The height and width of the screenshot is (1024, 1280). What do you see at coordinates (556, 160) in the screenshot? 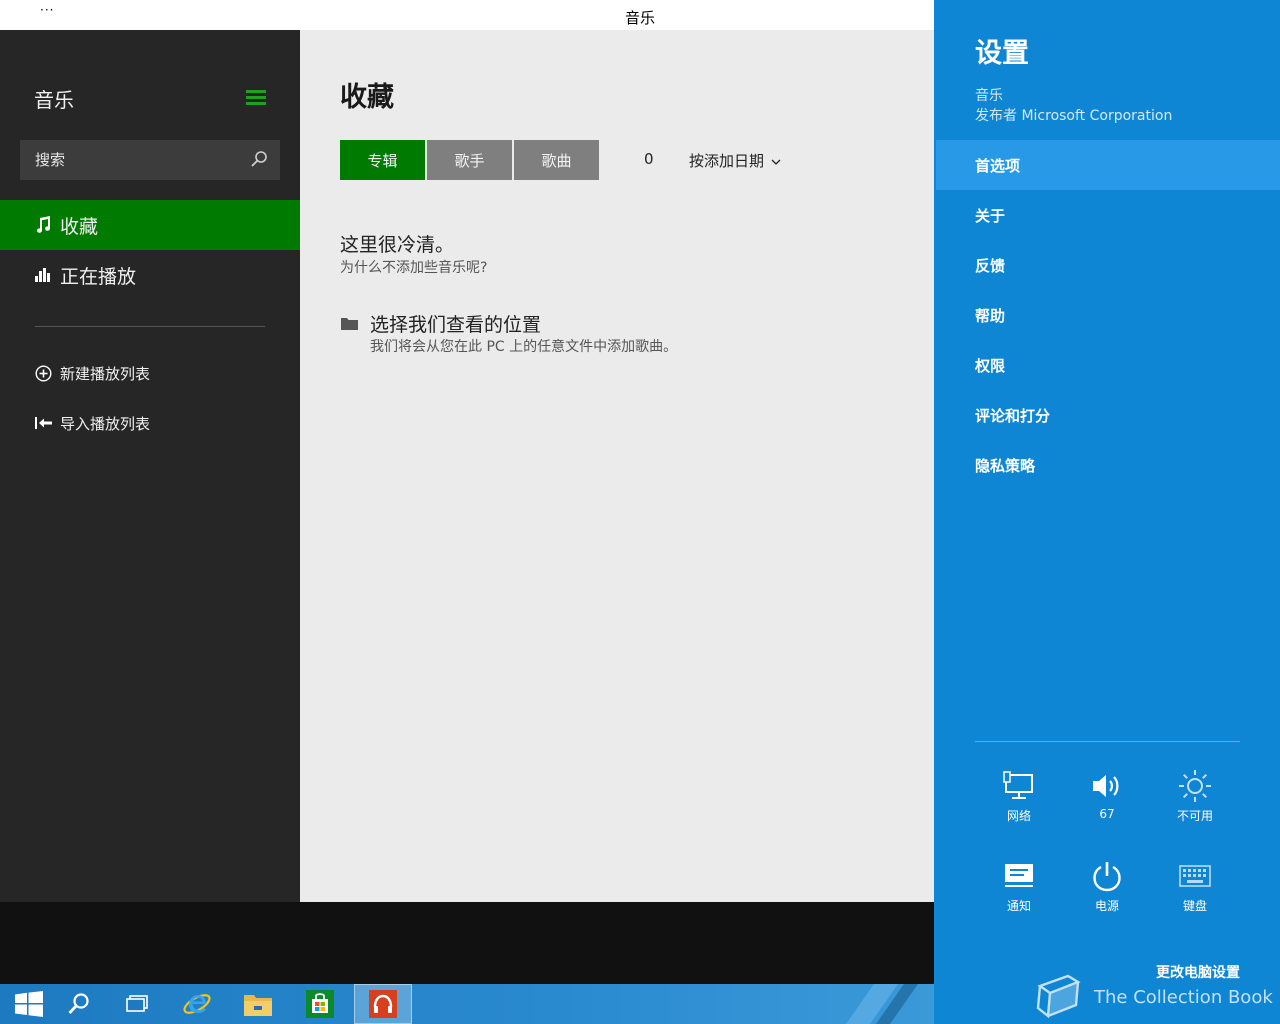
I see `tab-songs: 歌曲` at bounding box center [556, 160].